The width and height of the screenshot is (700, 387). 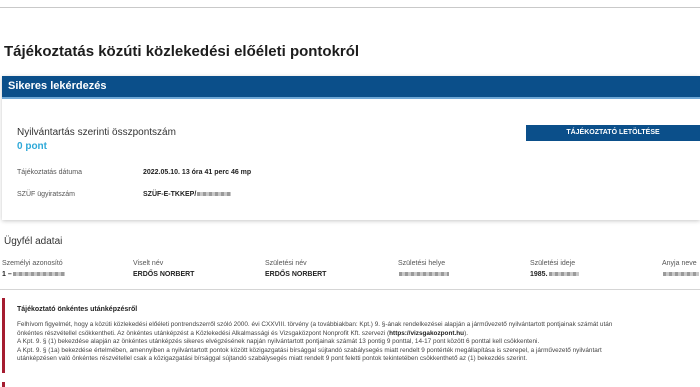 What do you see at coordinates (286, 263) in the screenshot?
I see `field-label: Születési név` at bounding box center [286, 263].